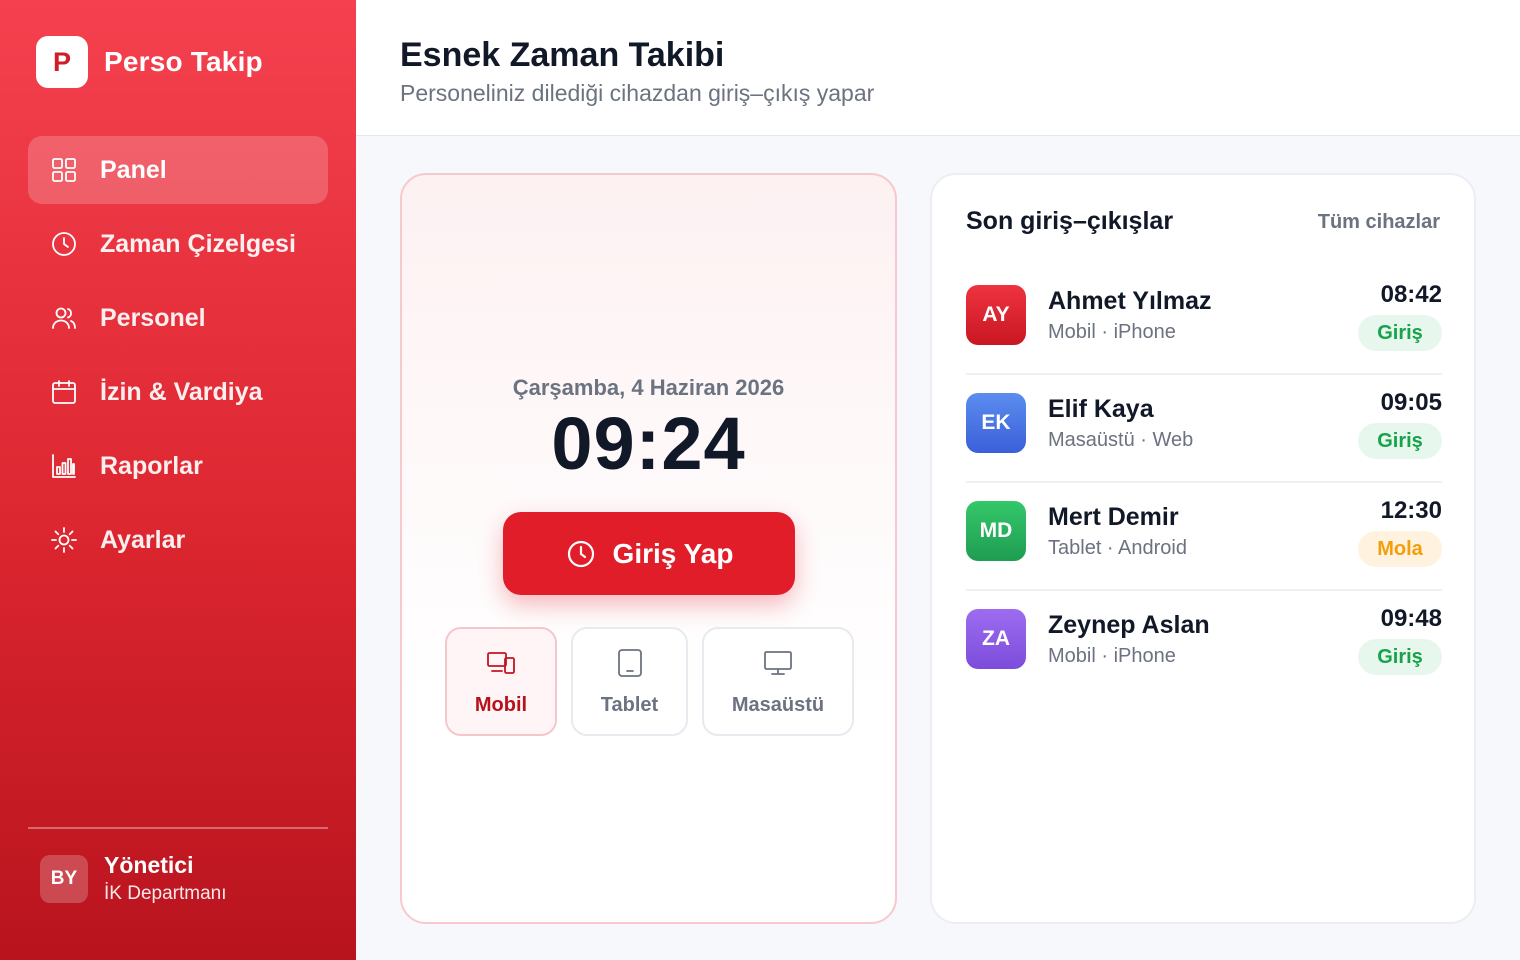 This screenshot has width=1520, height=960. Describe the element at coordinates (996, 639) in the screenshot. I see `avatar: ZA` at that location.